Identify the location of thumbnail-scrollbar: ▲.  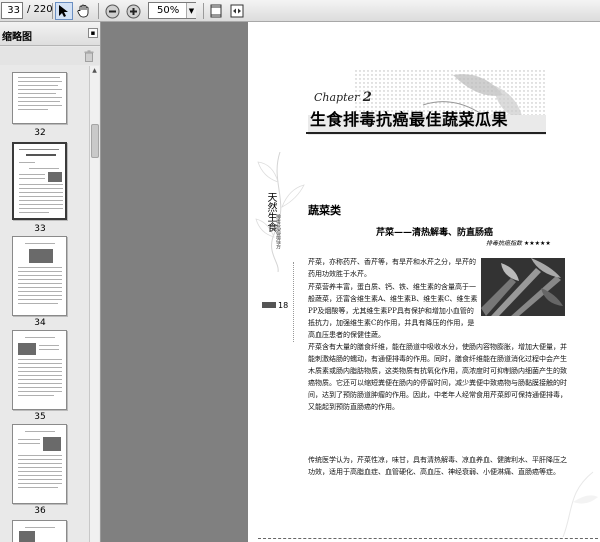
(94, 304).